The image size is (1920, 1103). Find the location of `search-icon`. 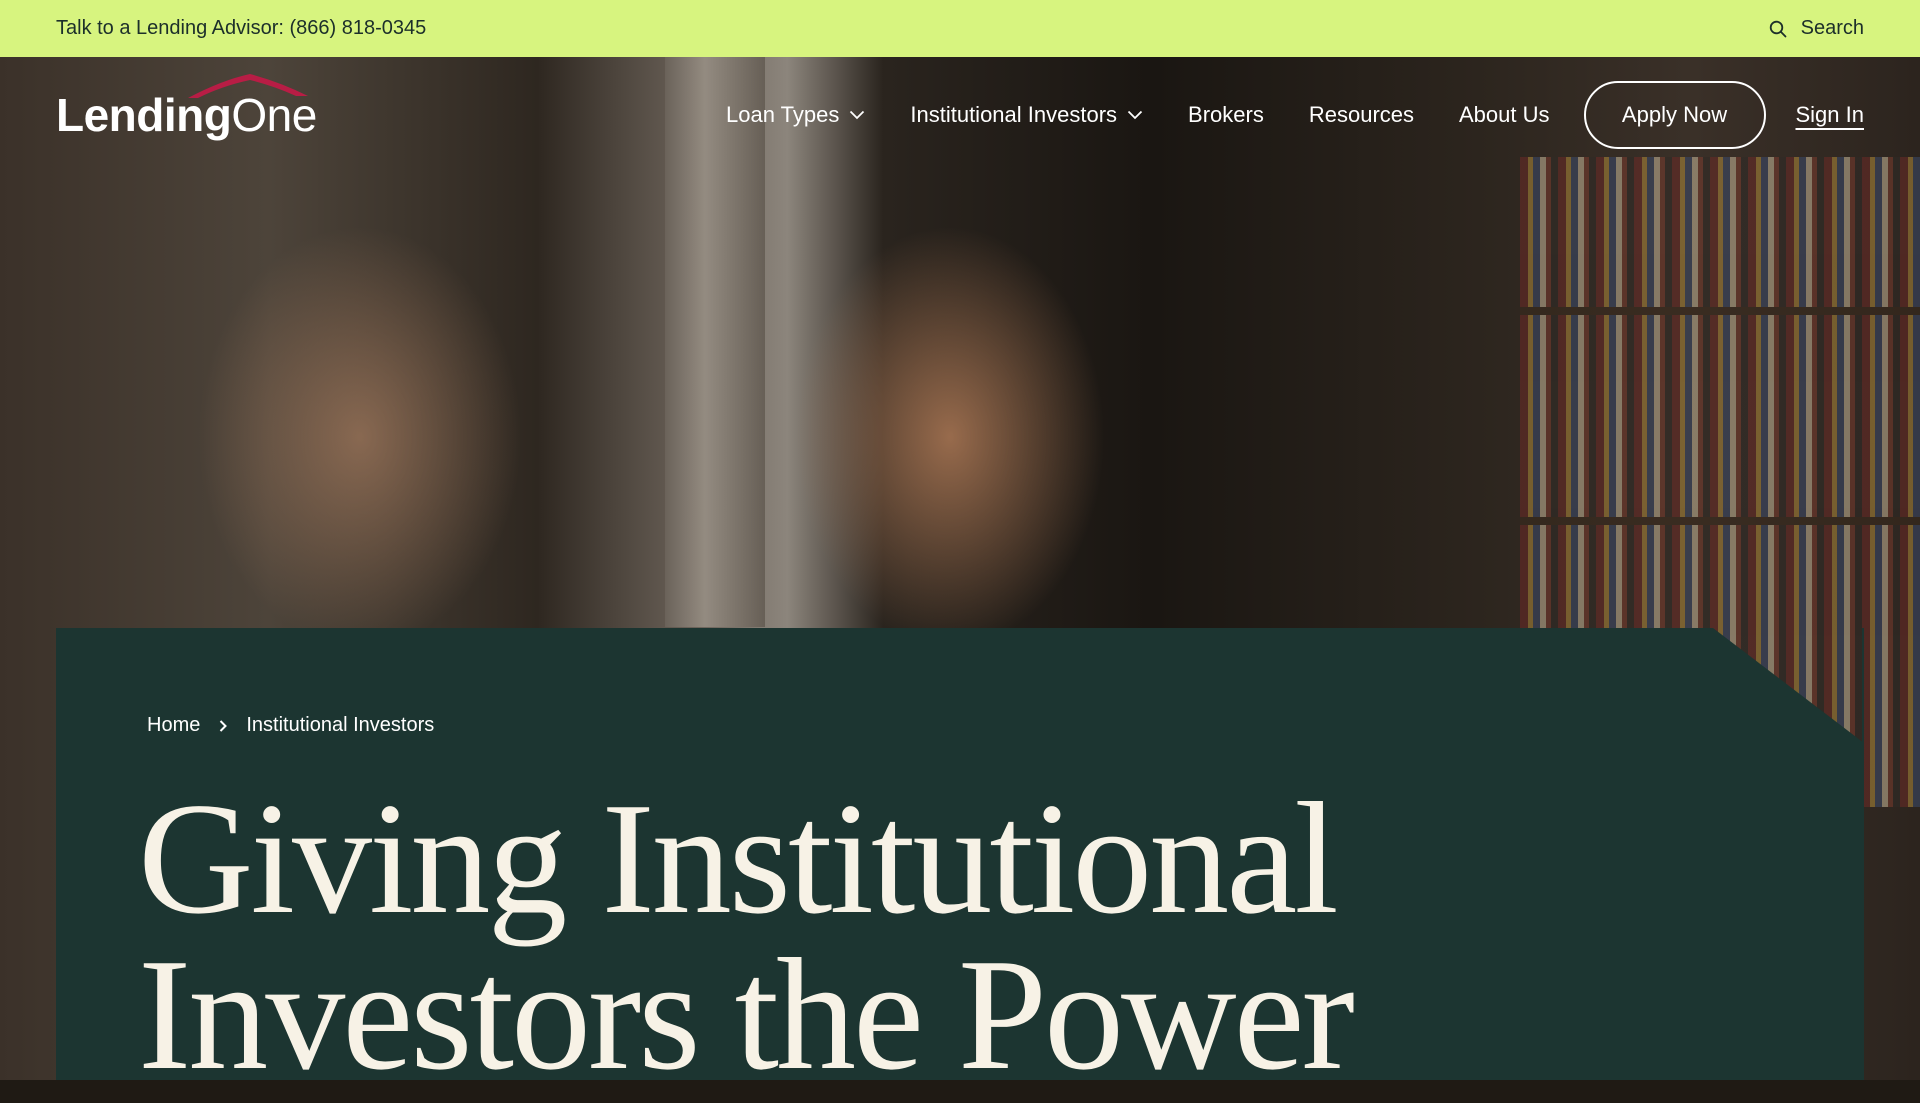

search-icon is located at coordinates (1778, 29).